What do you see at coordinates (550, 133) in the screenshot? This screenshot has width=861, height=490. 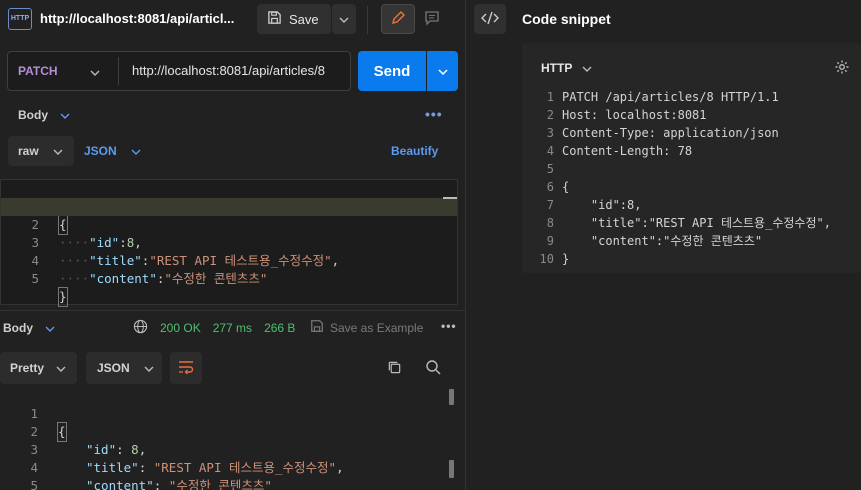 I see `line-number: 3` at bounding box center [550, 133].